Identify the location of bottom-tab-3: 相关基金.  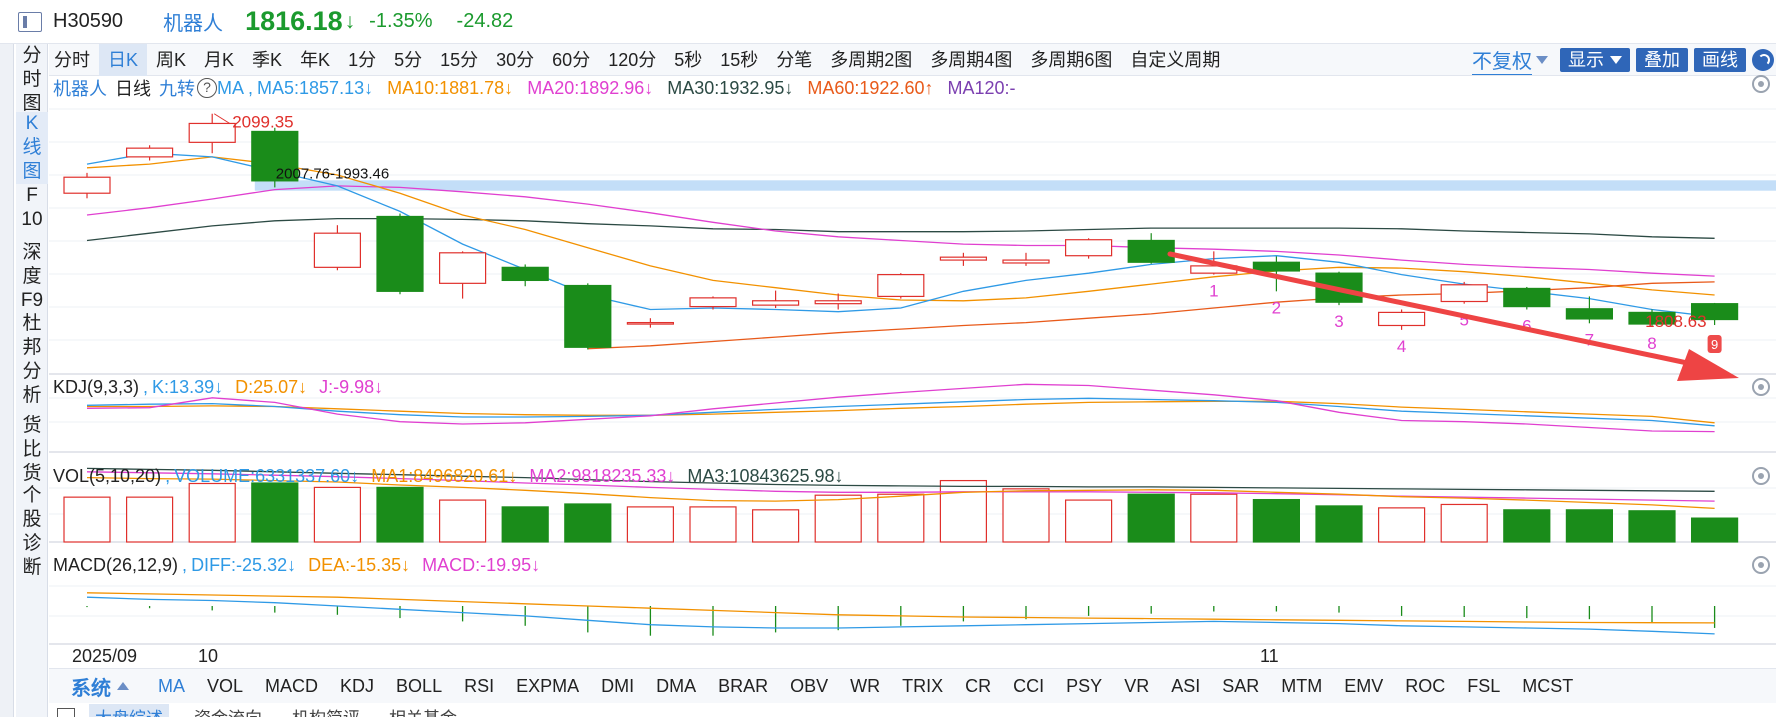
(423, 710).